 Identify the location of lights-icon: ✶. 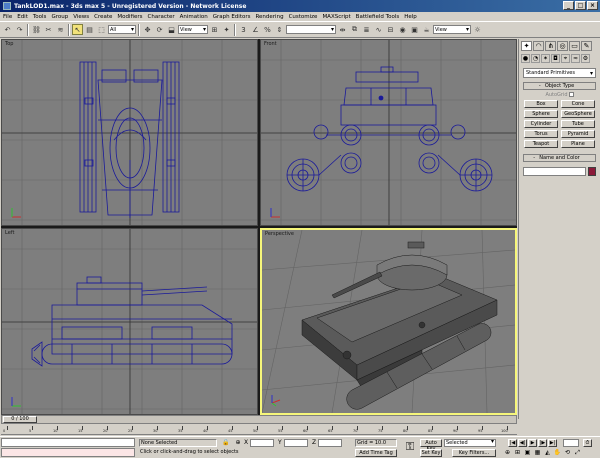
(545, 58).